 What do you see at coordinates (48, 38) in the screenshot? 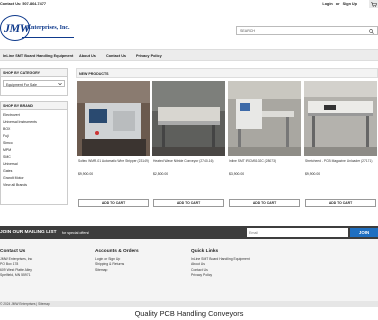
I see `logo-underline` at bounding box center [48, 38].